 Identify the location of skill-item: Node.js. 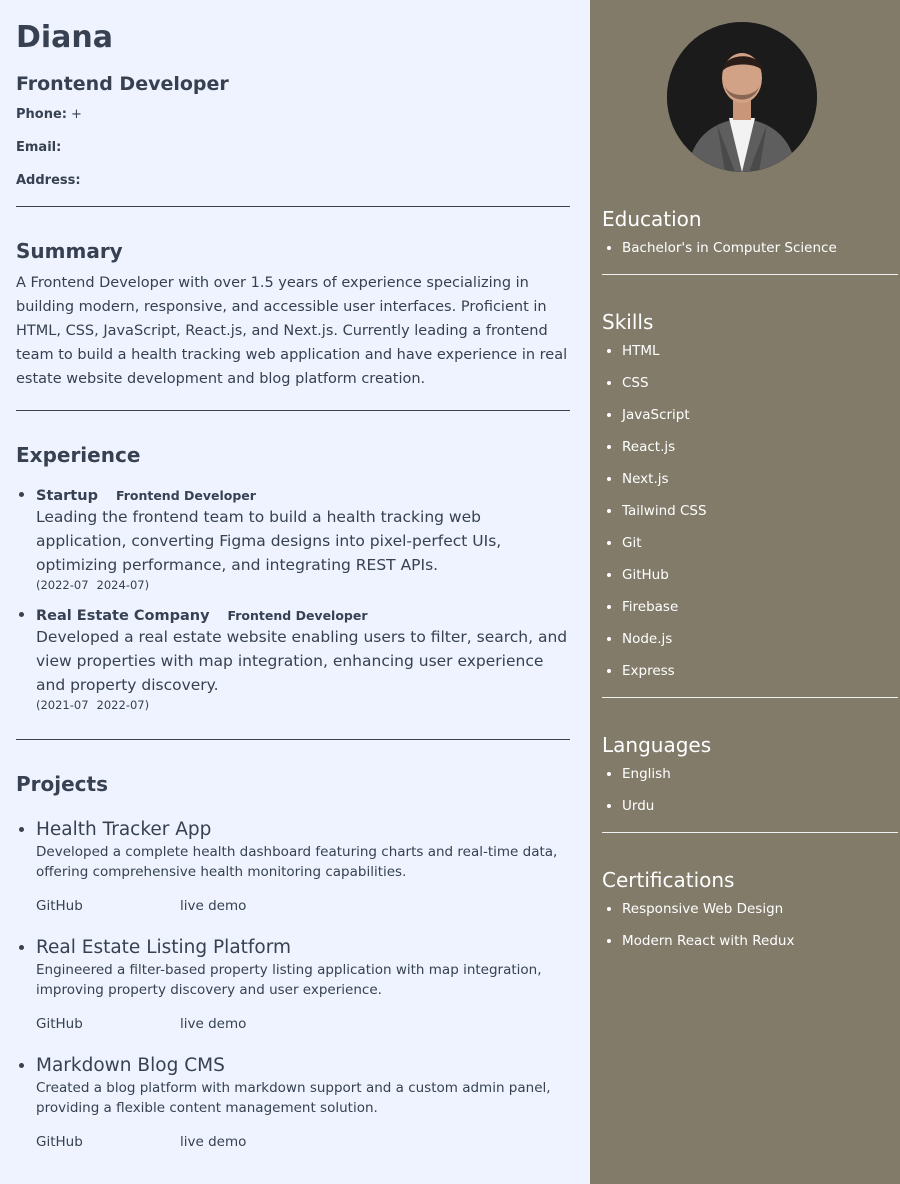
(760, 639).